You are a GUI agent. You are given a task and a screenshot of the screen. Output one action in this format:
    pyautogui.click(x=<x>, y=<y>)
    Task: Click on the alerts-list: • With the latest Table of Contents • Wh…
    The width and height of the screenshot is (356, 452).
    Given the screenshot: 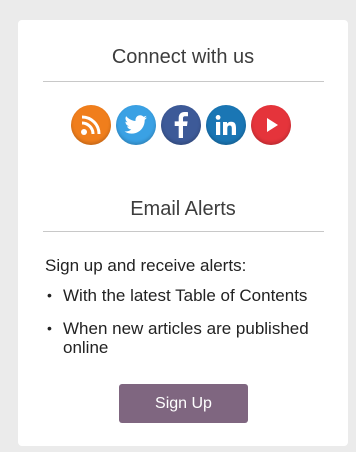 What is the action you would take?
    pyautogui.click(x=195, y=321)
    